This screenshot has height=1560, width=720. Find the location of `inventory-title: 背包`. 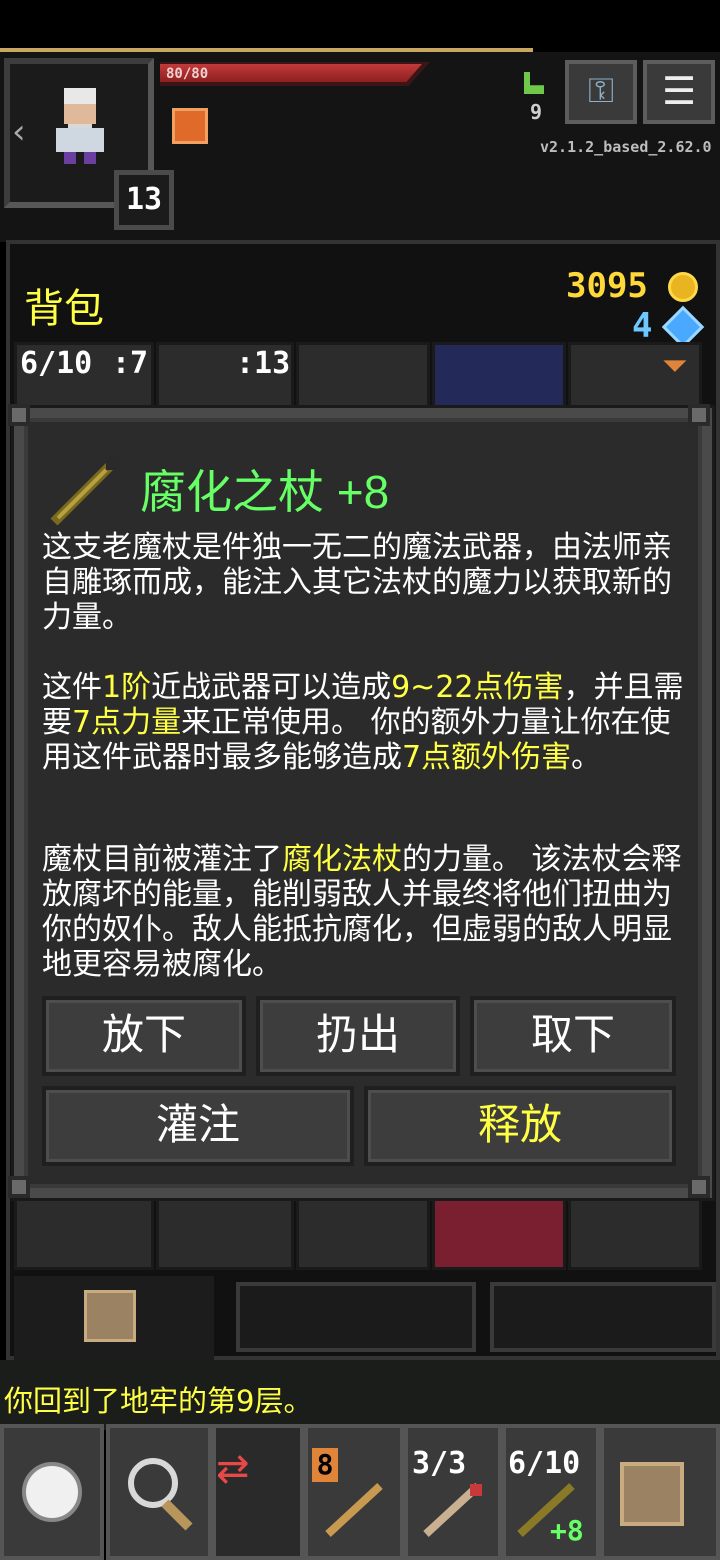

inventory-title: 背包 is located at coordinates (64, 309).